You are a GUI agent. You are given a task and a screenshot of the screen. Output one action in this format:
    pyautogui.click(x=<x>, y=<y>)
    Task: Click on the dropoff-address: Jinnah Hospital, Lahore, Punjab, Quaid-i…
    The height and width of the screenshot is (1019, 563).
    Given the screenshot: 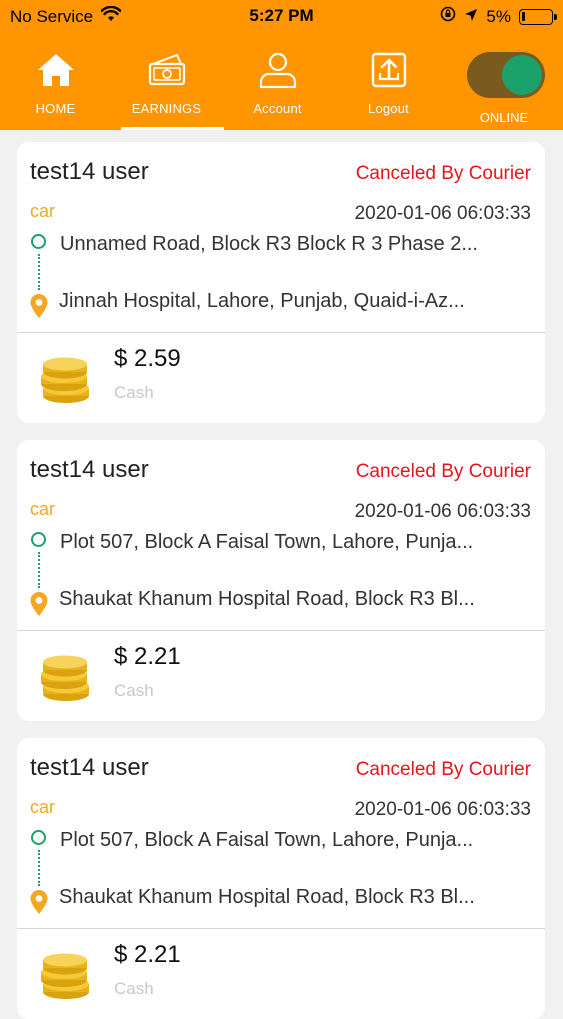 What is the action you would take?
    pyautogui.click(x=262, y=301)
    